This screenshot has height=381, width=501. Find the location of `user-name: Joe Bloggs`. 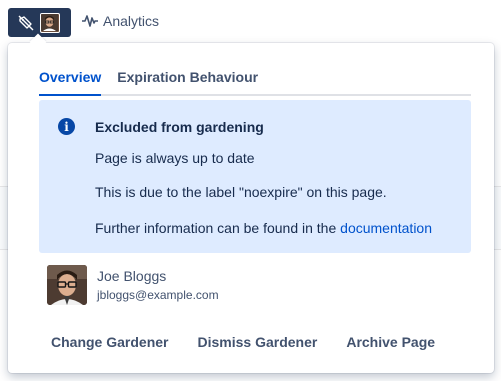

user-name: Joe Bloggs is located at coordinates (132, 276).